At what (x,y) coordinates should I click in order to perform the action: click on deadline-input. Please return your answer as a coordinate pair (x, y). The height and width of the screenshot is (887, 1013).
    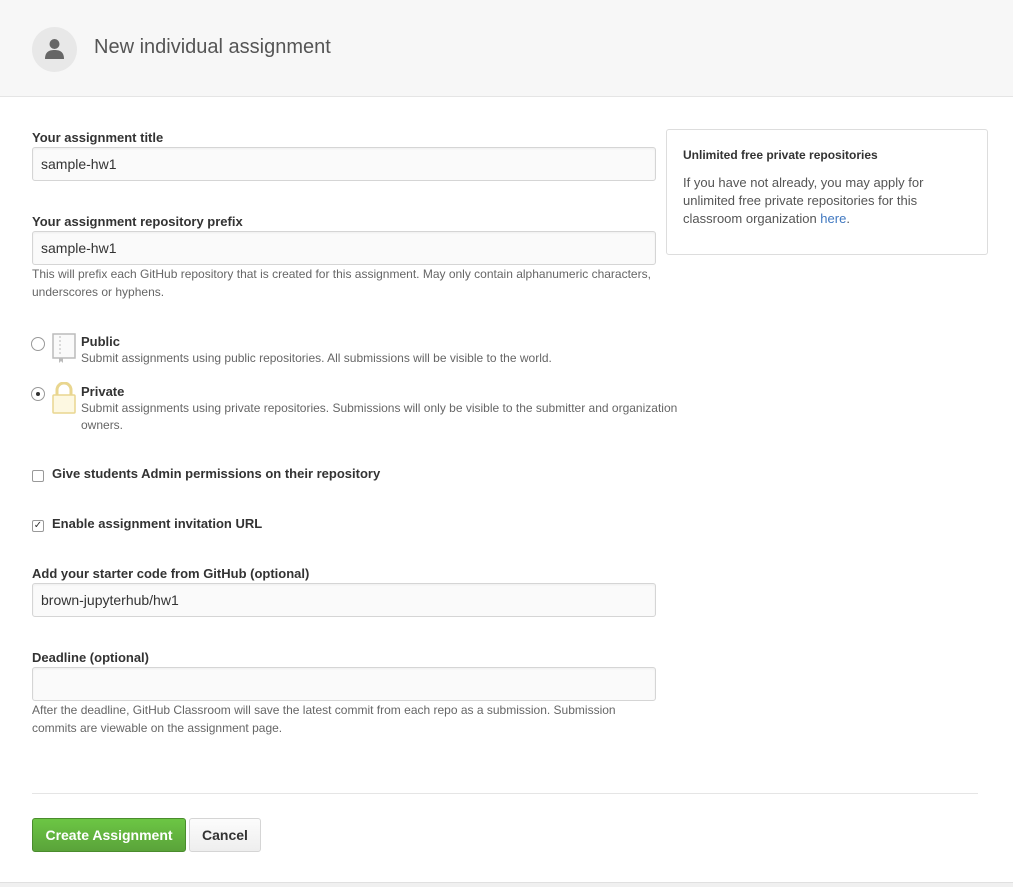
    Looking at the image, I should click on (344, 684).